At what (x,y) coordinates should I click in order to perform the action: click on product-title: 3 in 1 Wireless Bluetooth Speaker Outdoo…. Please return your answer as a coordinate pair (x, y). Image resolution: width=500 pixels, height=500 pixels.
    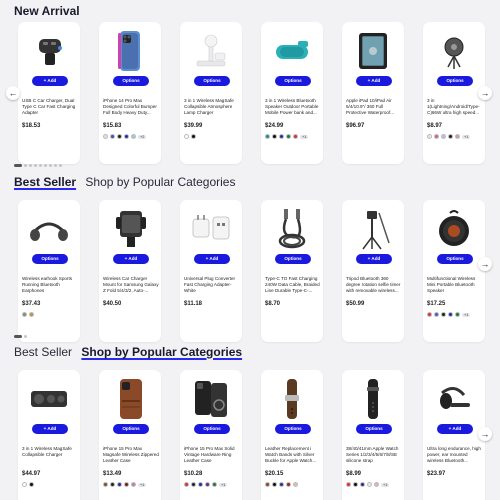
    Looking at the image, I should click on (293, 107).